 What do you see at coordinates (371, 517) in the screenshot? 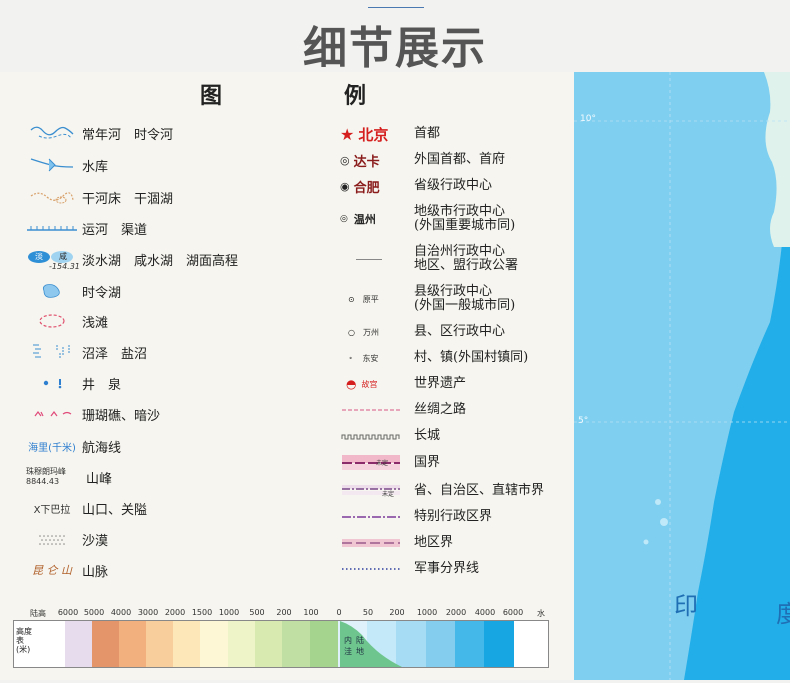
I see `sar-border-icon` at bounding box center [371, 517].